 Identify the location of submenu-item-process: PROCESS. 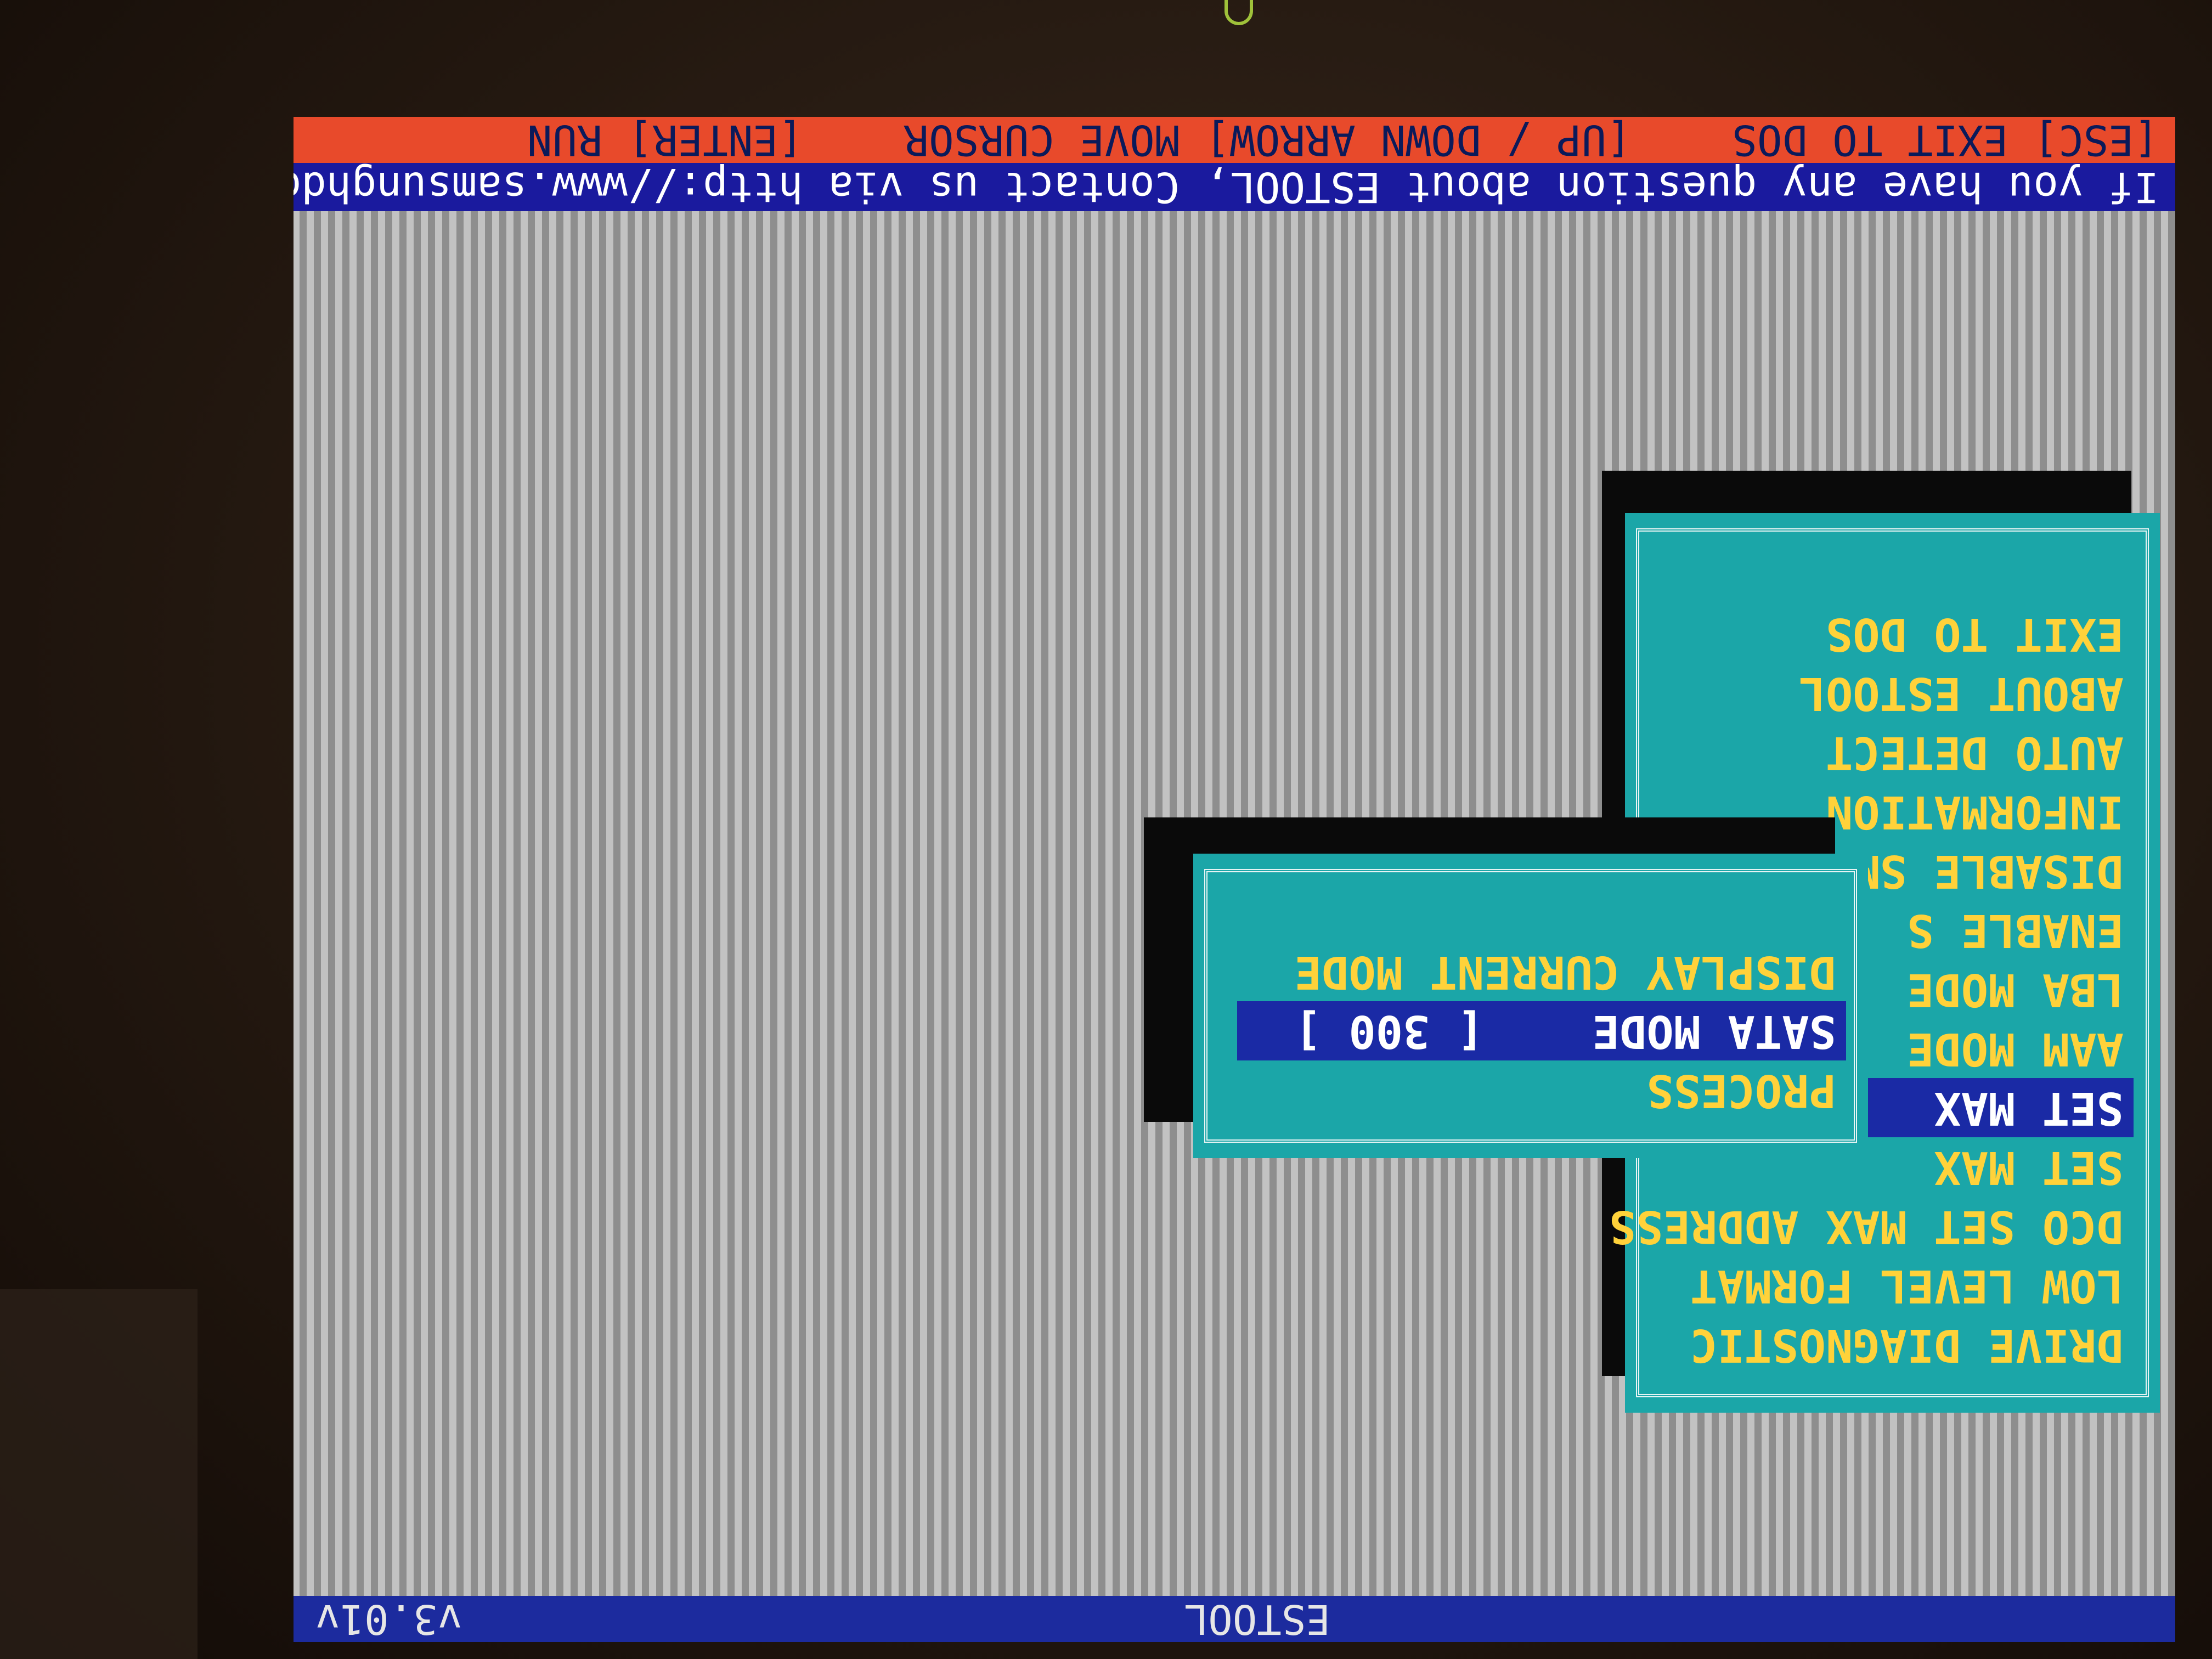
(1541, 1090).